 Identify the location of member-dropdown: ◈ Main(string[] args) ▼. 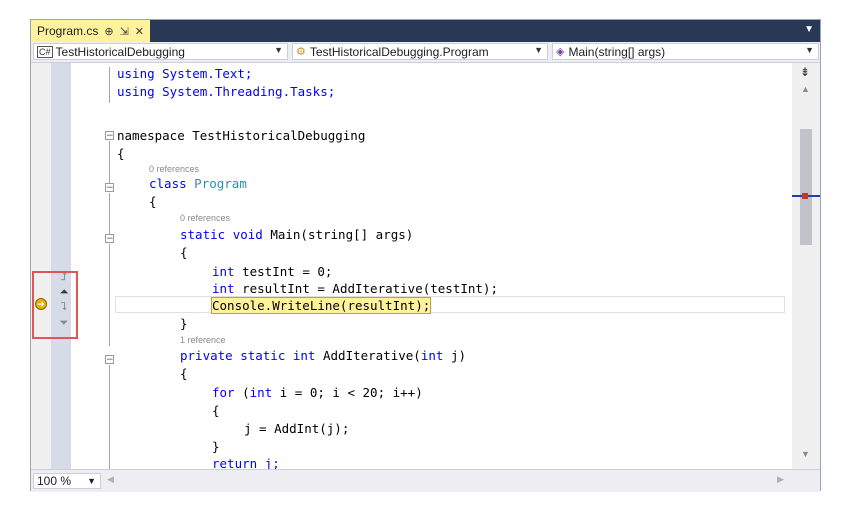
(685, 51).